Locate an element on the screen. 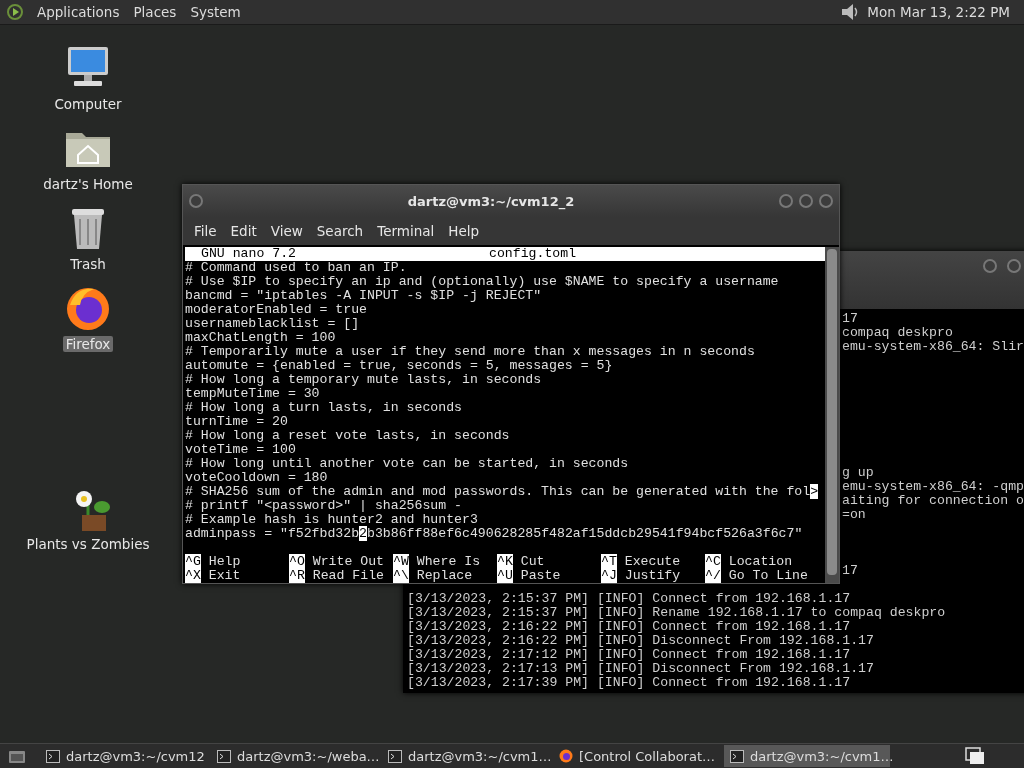 The image size is (1024, 768). menu-item: File is located at coordinates (205, 231).